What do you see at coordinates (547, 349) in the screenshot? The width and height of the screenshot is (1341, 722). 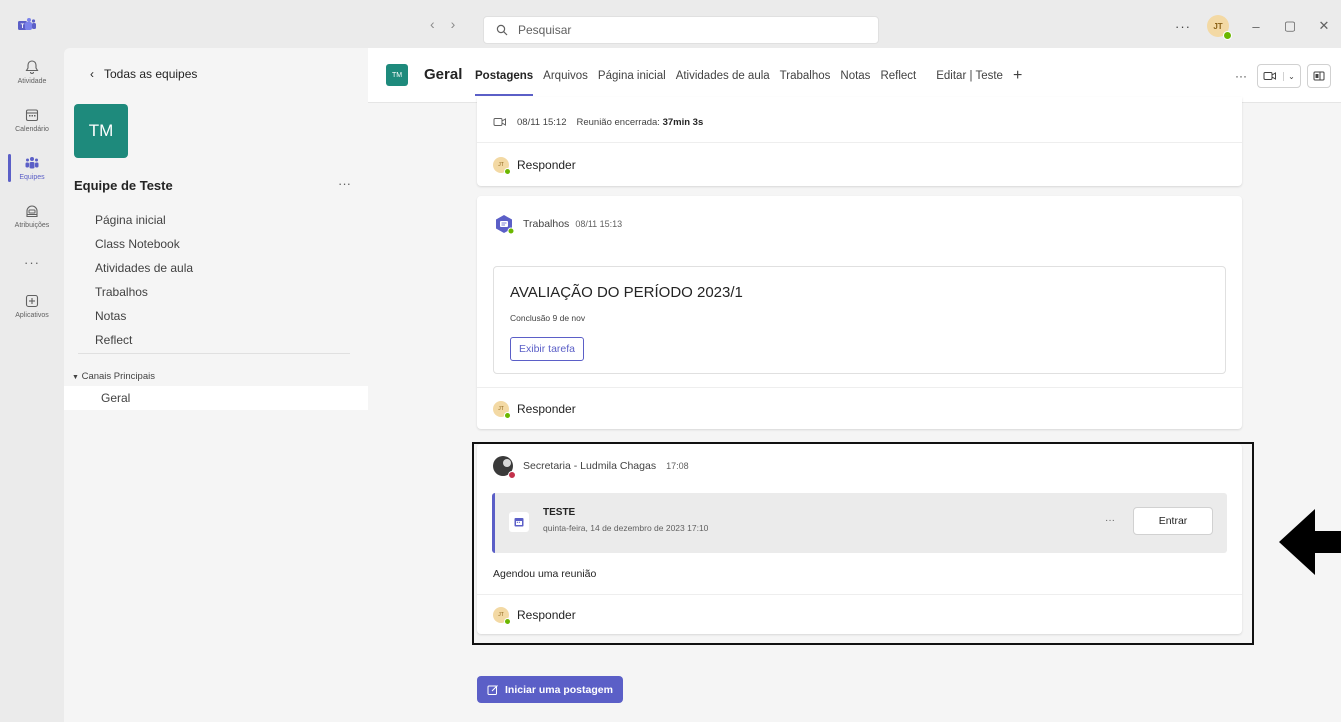 I see `view-assignment-button: Exibir tarefa` at bounding box center [547, 349].